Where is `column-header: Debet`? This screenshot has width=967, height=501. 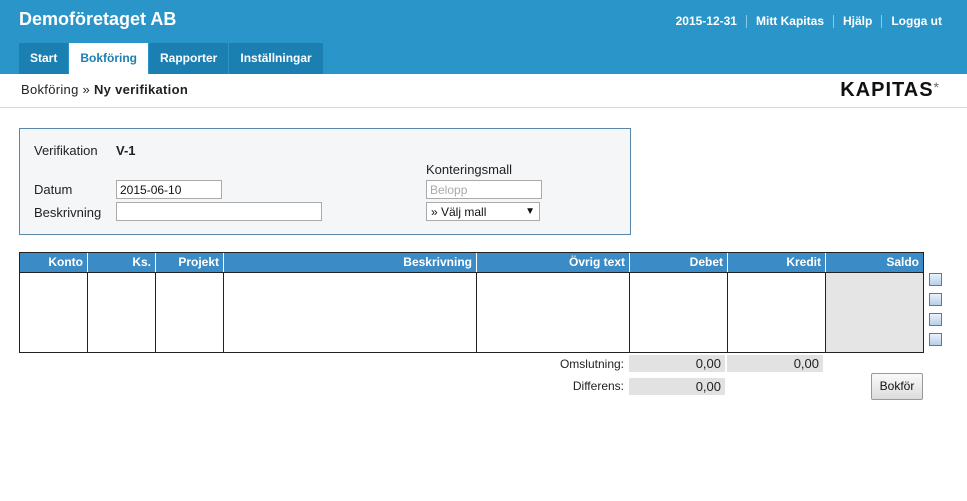
column-header: Debet is located at coordinates (679, 262).